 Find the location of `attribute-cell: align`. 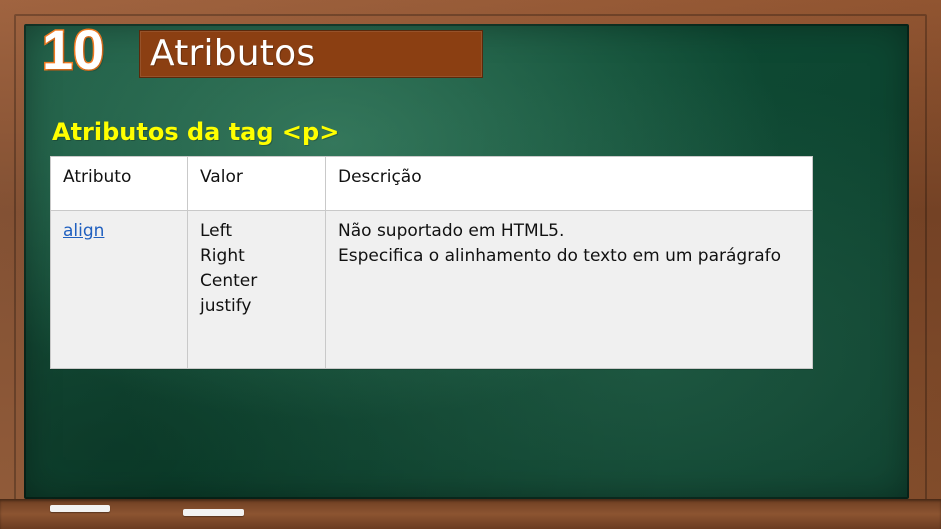

attribute-cell: align is located at coordinates (119, 289).